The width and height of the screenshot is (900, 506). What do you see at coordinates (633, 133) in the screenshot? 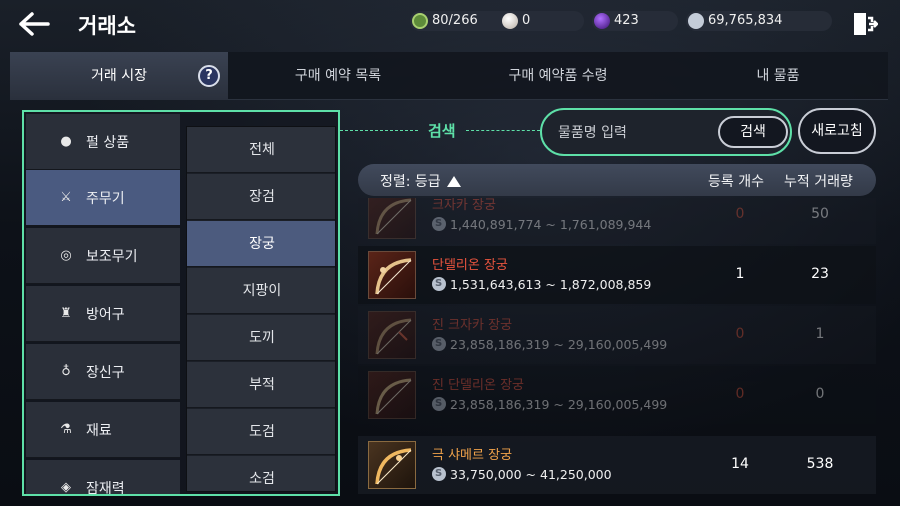
I see `search-input` at bounding box center [633, 133].